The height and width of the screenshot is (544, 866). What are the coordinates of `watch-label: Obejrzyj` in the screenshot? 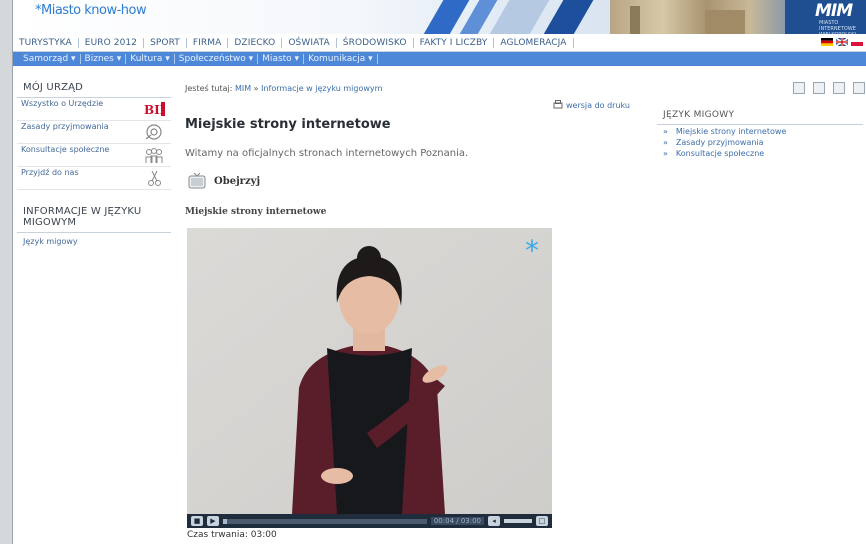 It's located at (237, 181).